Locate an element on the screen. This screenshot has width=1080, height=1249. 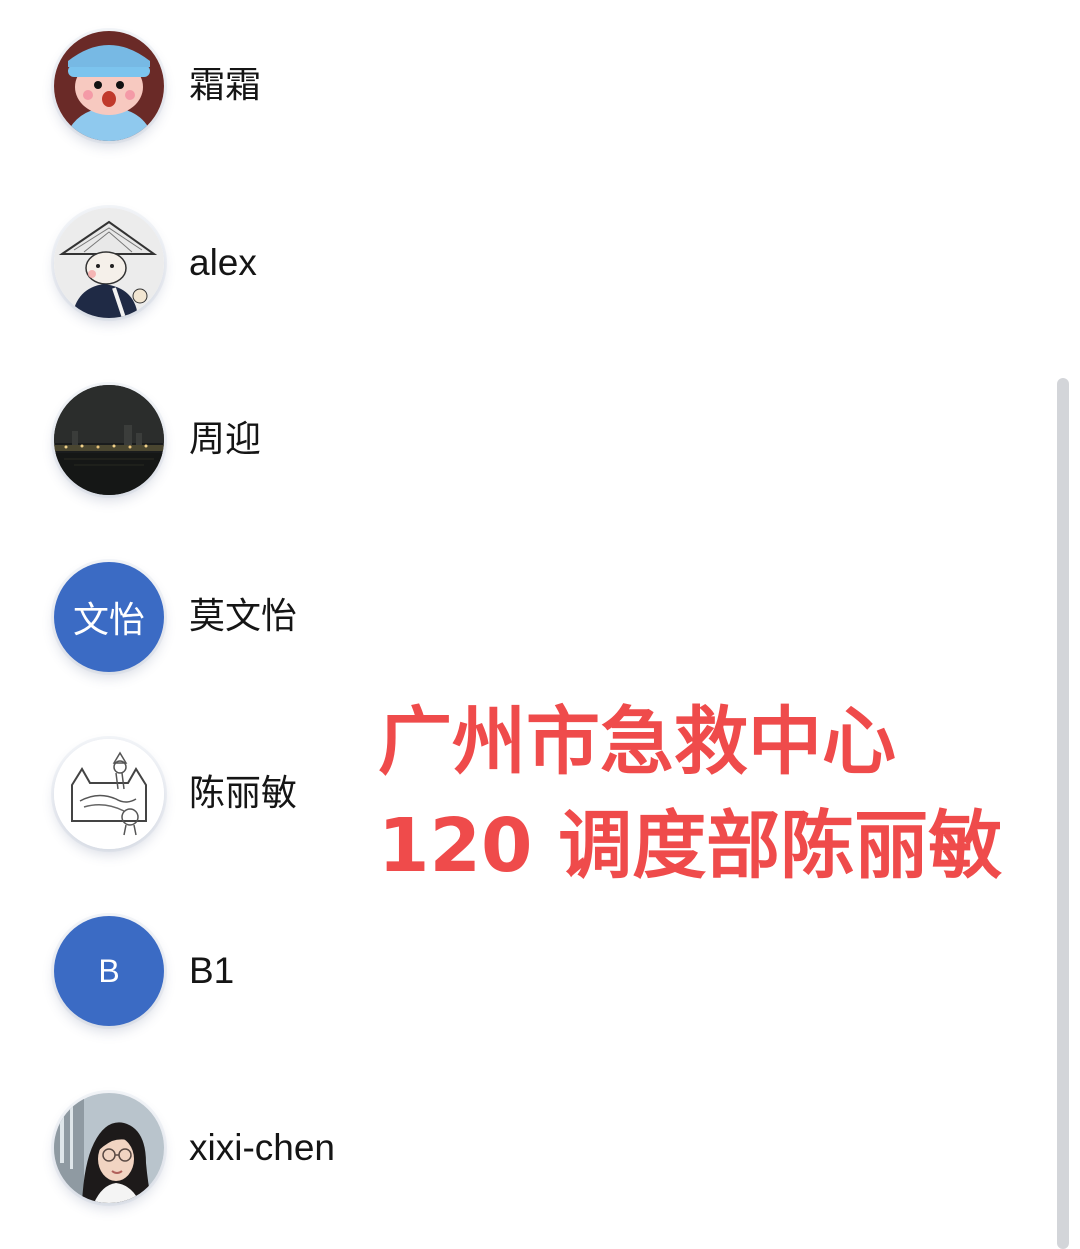
portrait-photo-avatar-image is located at coordinates (109, 1148).